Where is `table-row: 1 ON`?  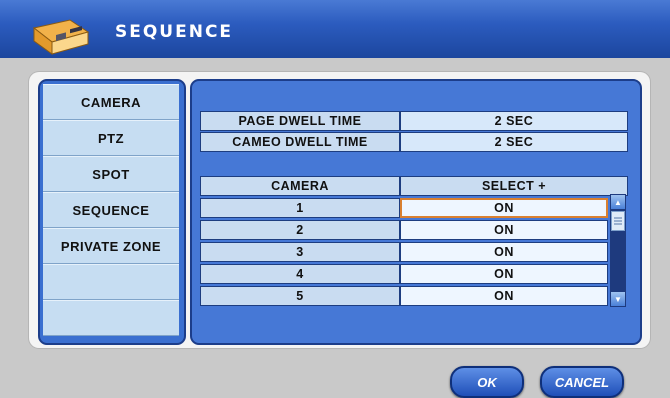 table-row: 1 ON is located at coordinates (404, 208).